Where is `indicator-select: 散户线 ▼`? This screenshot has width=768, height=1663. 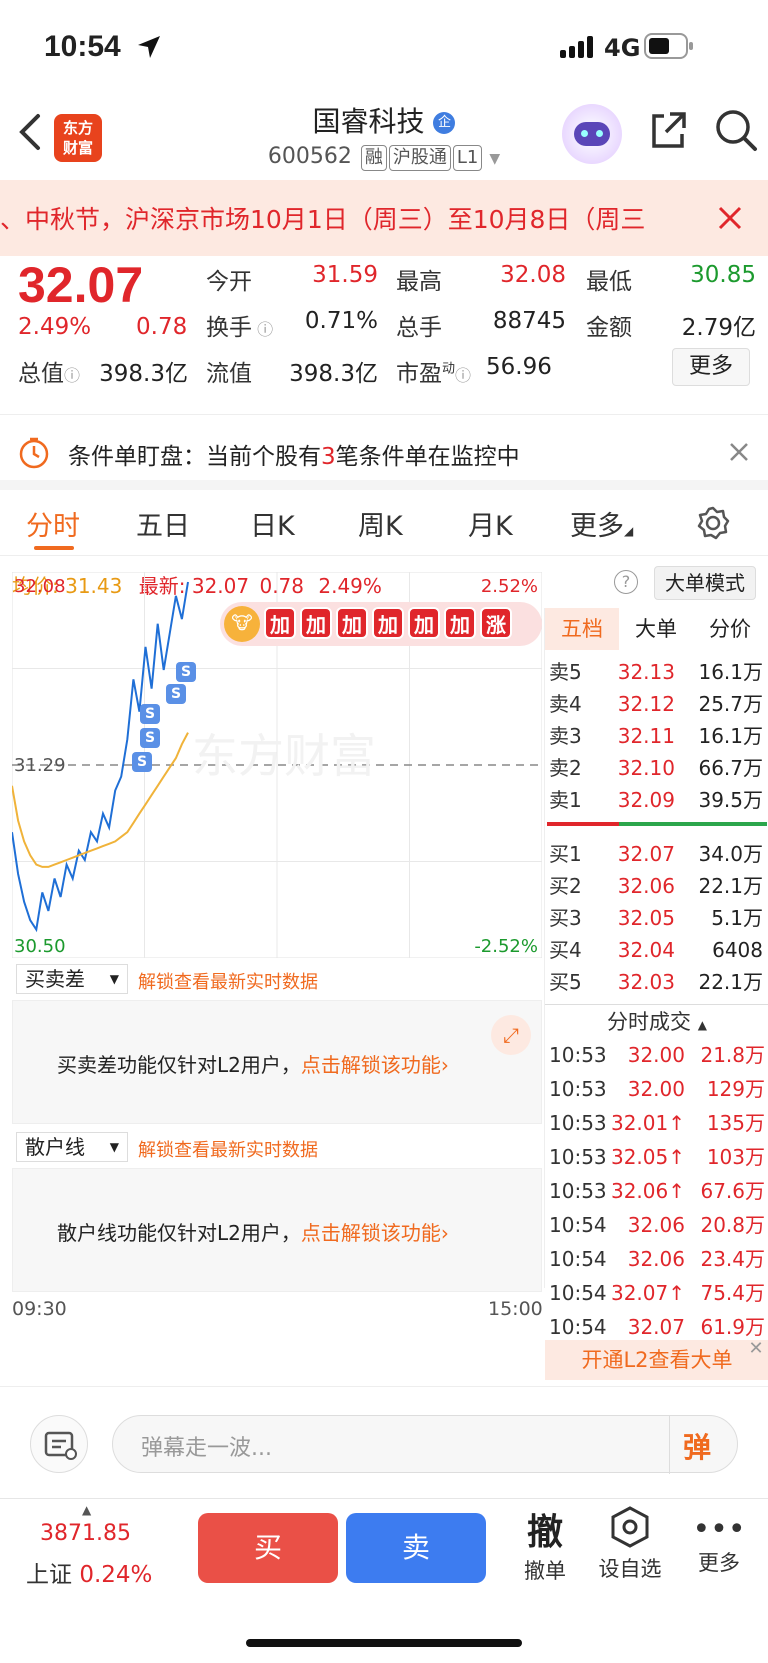
indicator-select: 散户线 ▼ is located at coordinates (72, 1147).